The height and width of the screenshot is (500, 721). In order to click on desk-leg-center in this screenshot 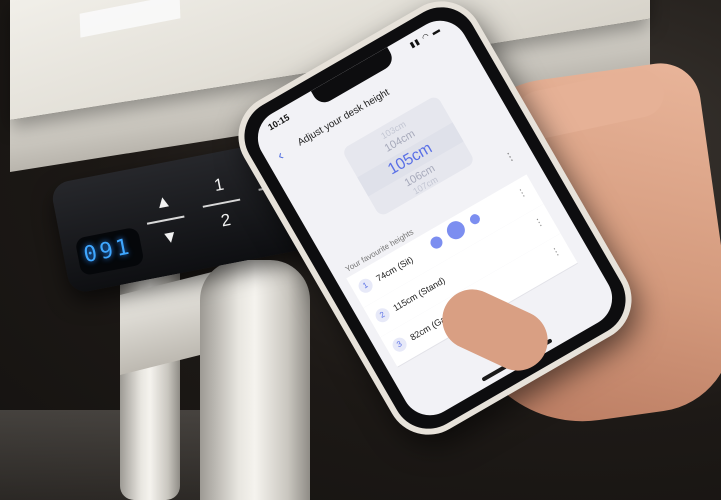, I will do `click(255, 380)`.